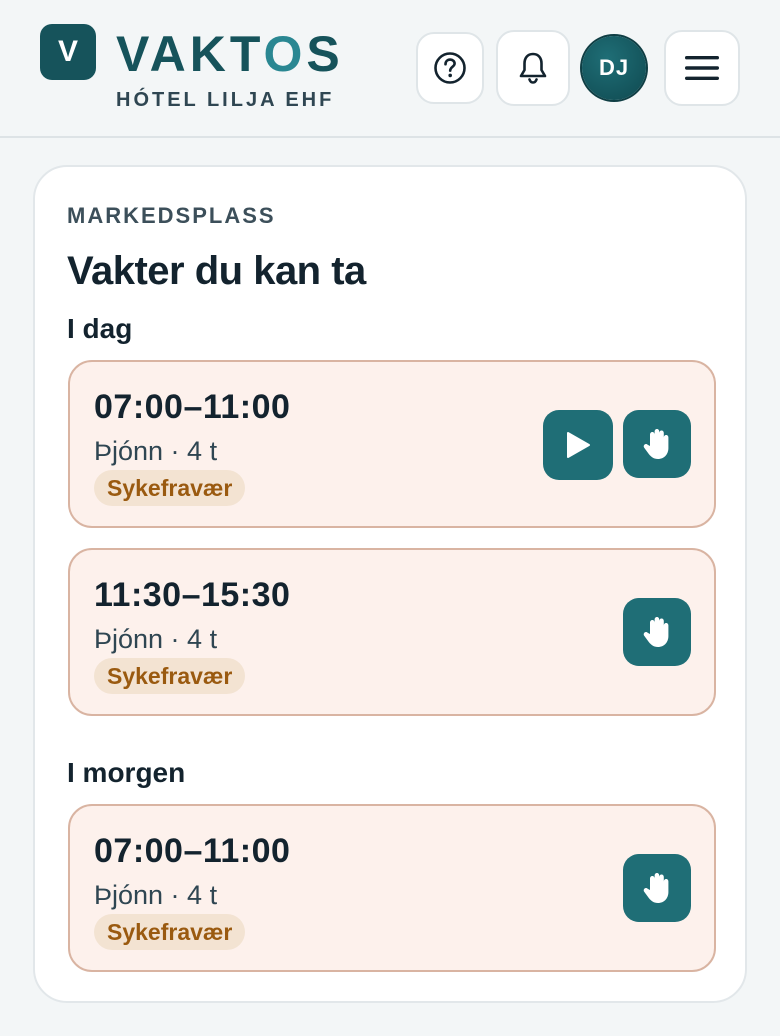  I want to click on user-avatar: DJ, so click(614, 68).